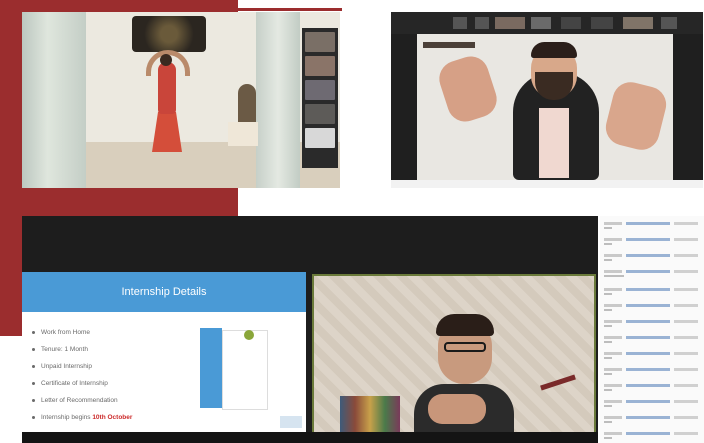  What do you see at coordinates (310, 437) in the screenshot?
I see `meeting-control-bar` at bounding box center [310, 437].